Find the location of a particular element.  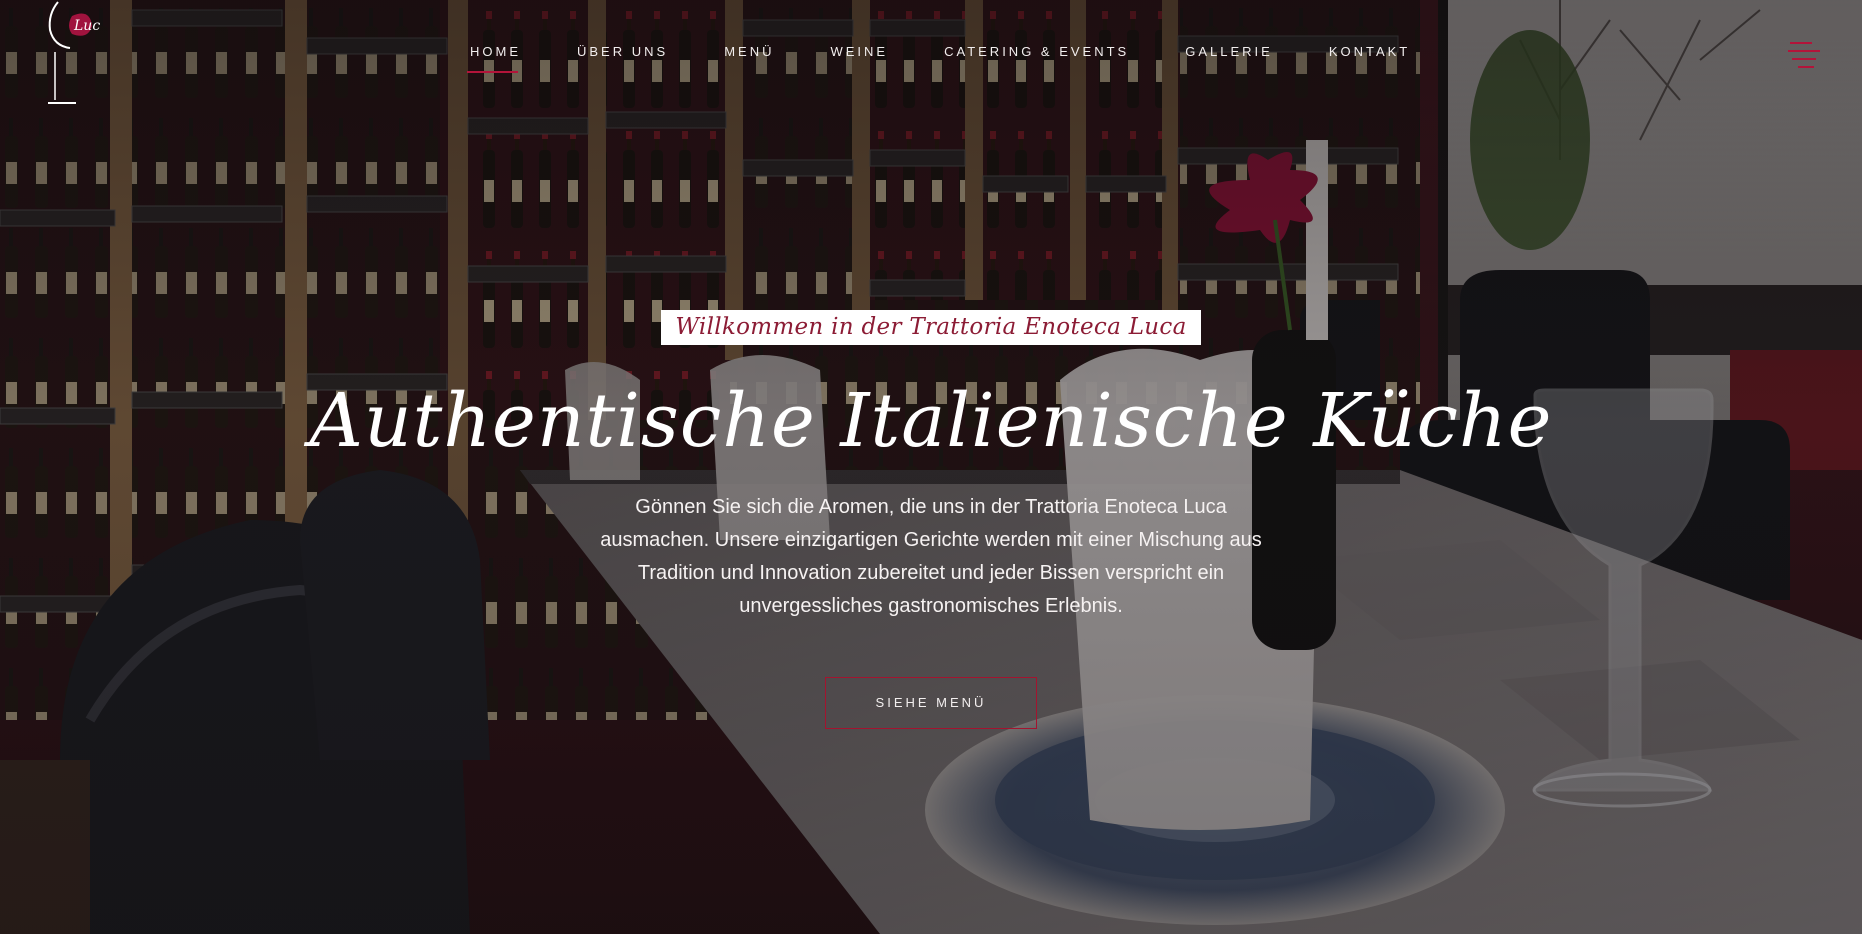

nav-item-weine: WEINE is located at coordinates (859, 51).